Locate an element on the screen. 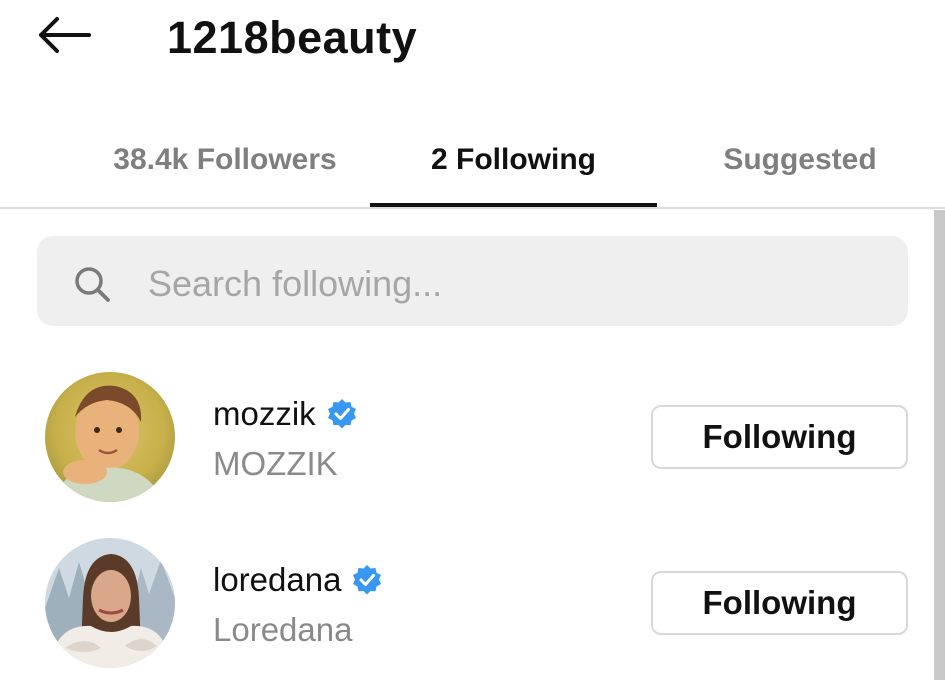  username-link: loredana is located at coordinates (298, 580).